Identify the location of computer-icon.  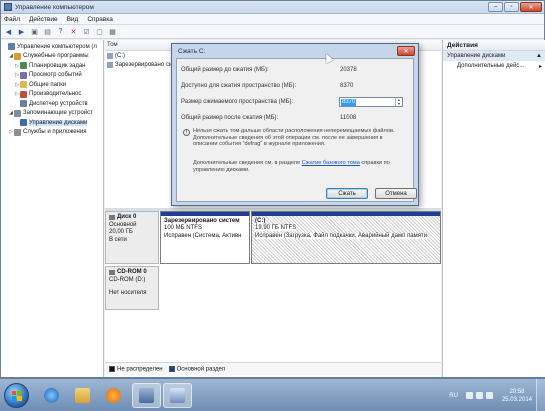
(11, 47).